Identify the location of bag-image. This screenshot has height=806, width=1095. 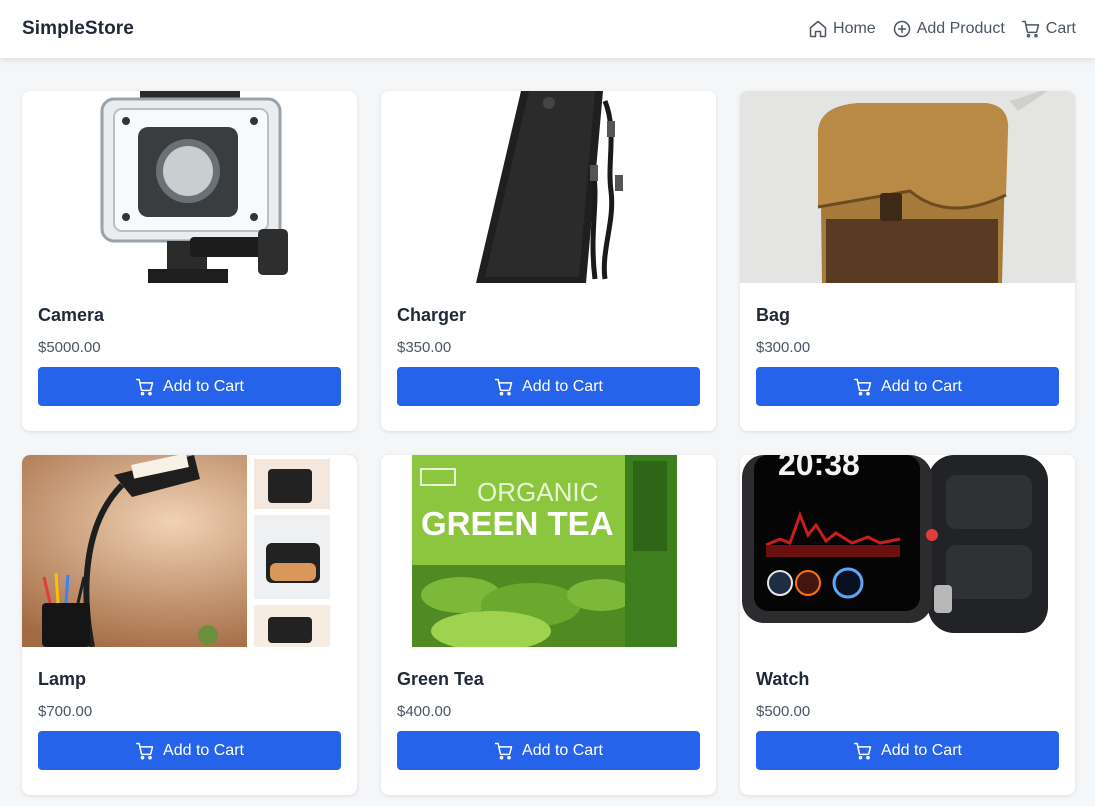
(907, 187).